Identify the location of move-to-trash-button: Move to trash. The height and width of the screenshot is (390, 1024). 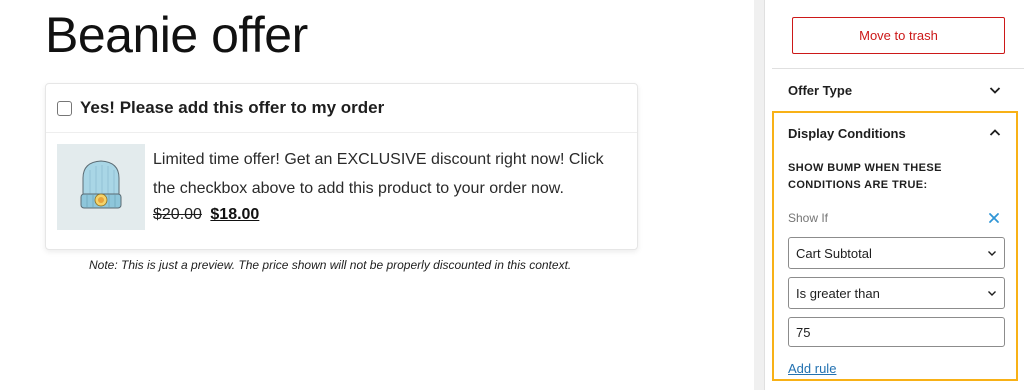
(898, 35).